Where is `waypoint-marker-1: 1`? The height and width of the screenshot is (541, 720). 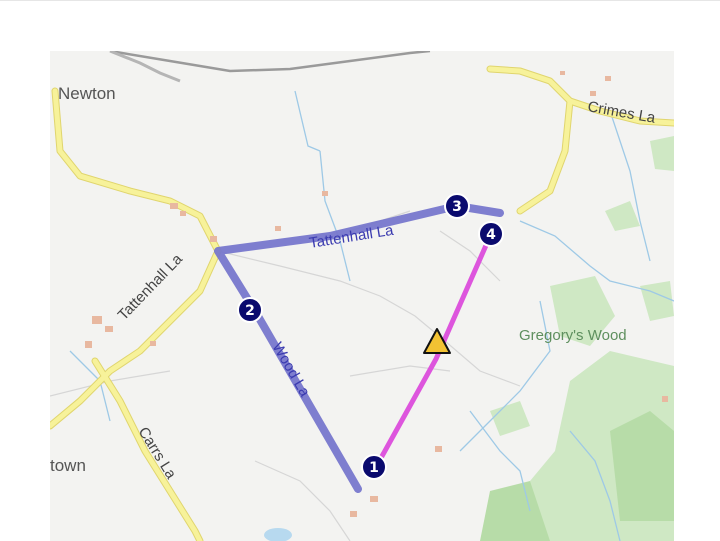
waypoint-marker-1: 1 is located at coordinates (374, 467).